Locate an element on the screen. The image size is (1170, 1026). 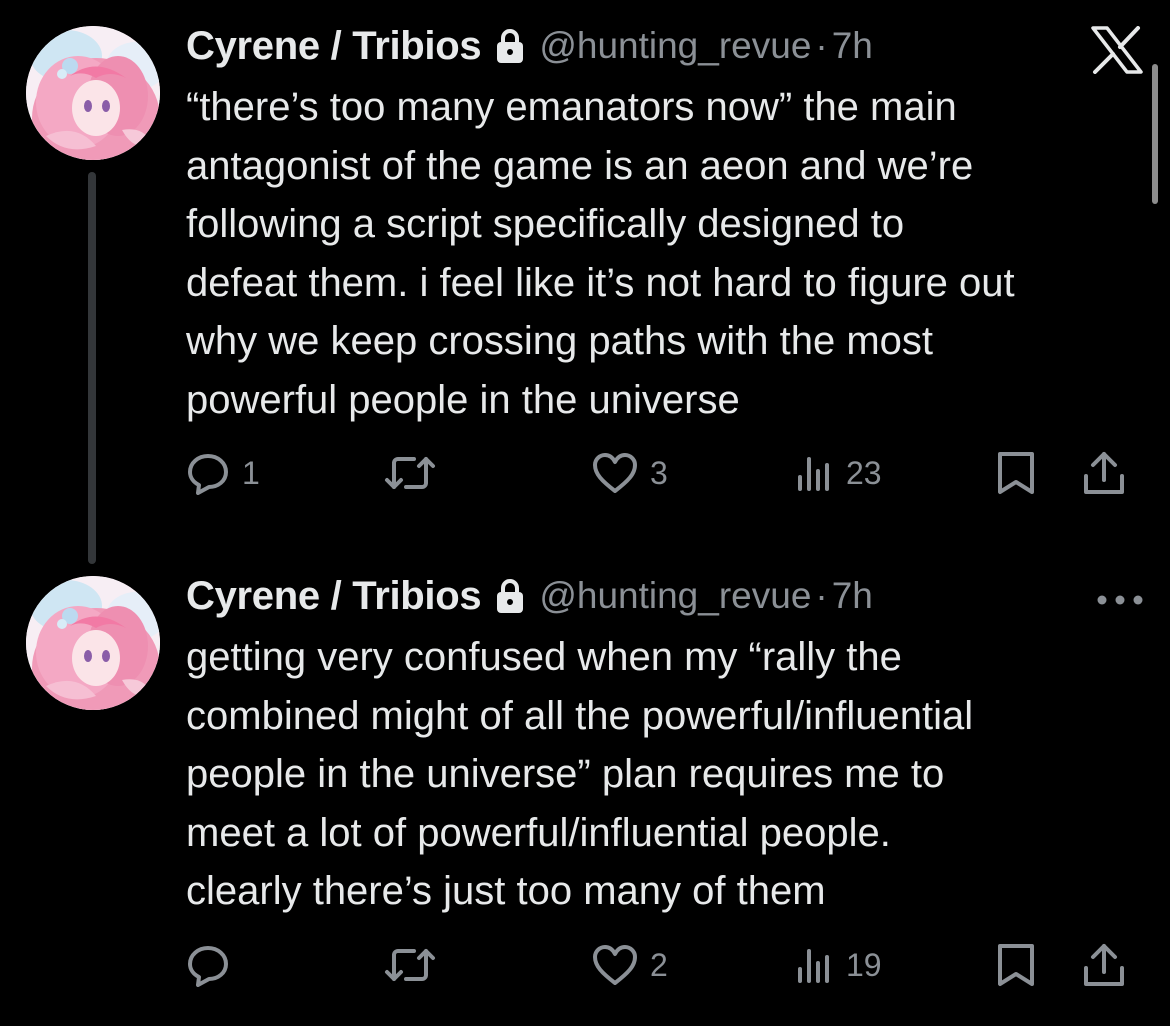
views-button: 19 is located at coordinates (838, 965).